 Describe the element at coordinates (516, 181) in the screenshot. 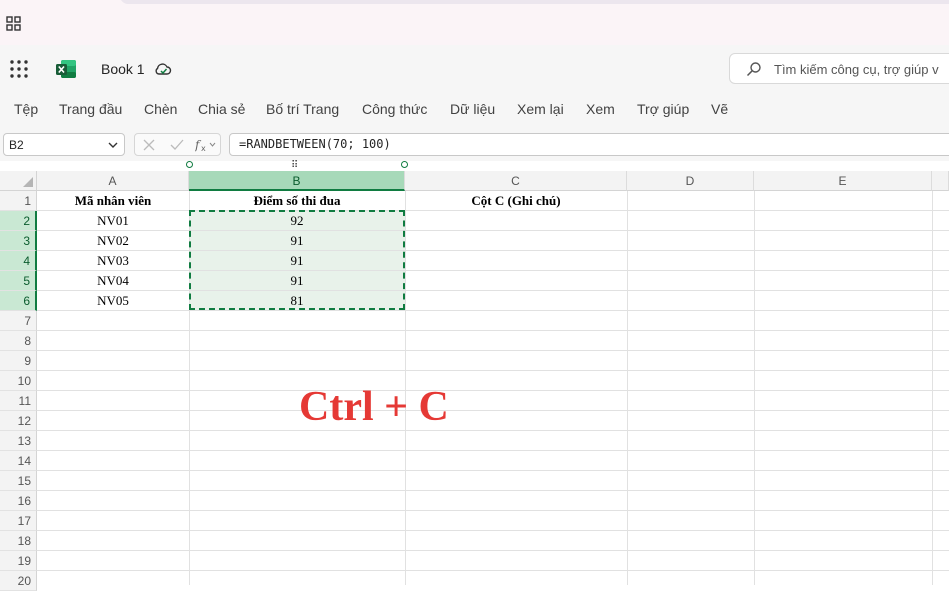

I see `column-header-c: C` at that location.